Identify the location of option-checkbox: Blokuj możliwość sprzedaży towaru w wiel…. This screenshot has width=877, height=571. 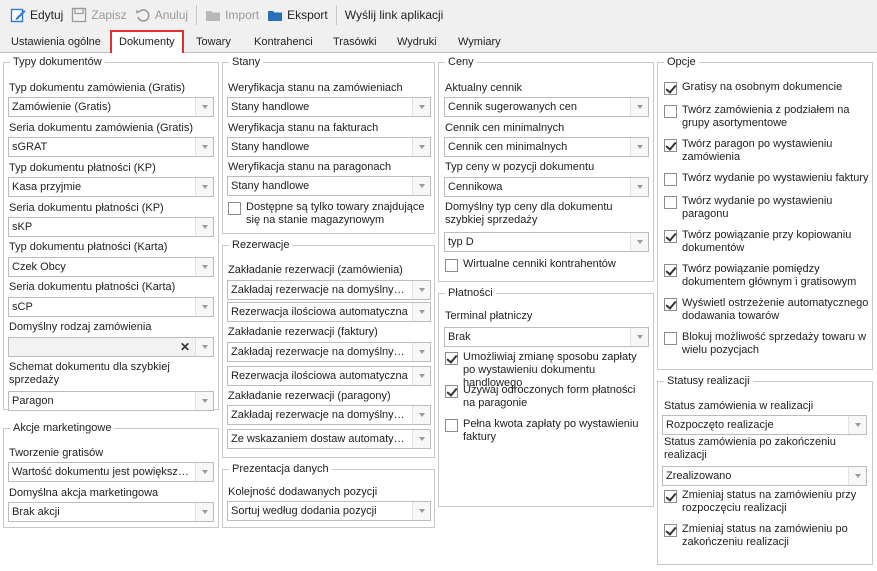
(766, 344).